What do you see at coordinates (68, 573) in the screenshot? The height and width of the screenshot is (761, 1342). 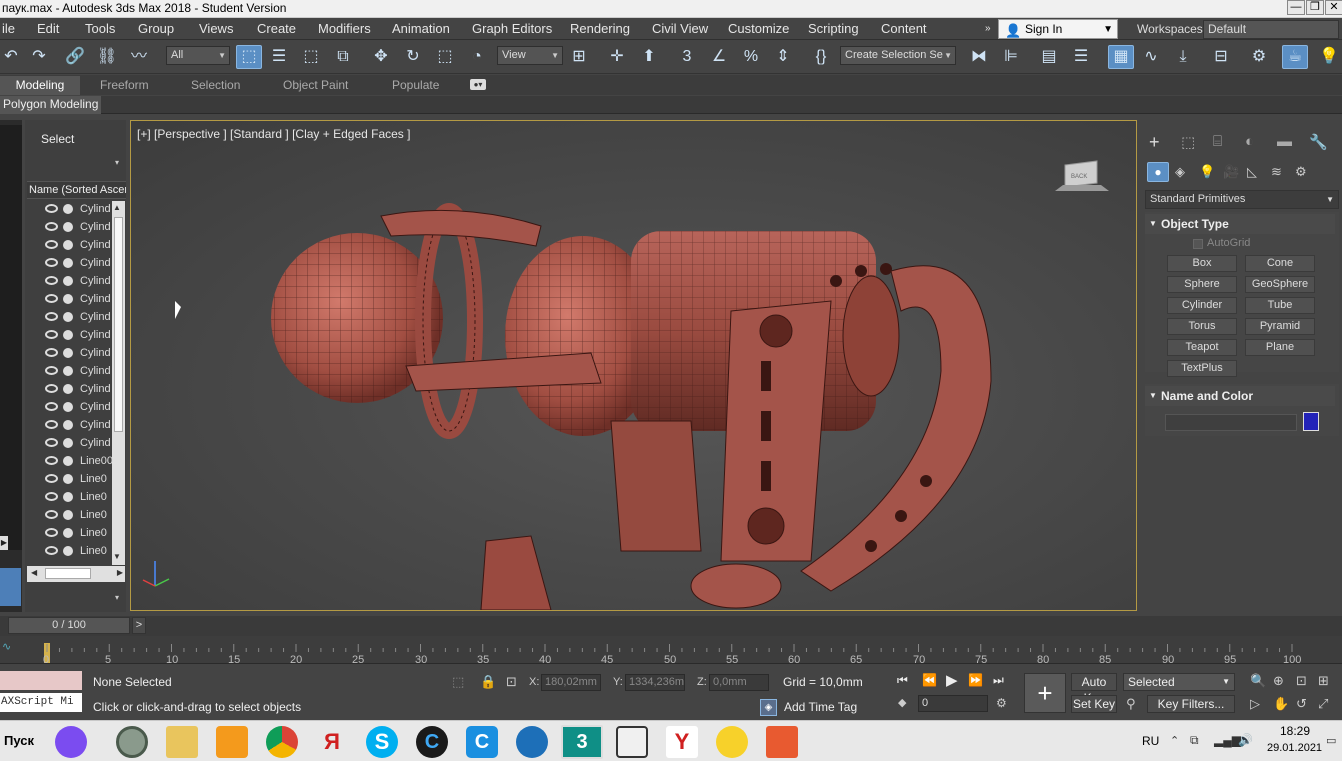 I see `hscroll-thumb` at bounding box center [68, 573].